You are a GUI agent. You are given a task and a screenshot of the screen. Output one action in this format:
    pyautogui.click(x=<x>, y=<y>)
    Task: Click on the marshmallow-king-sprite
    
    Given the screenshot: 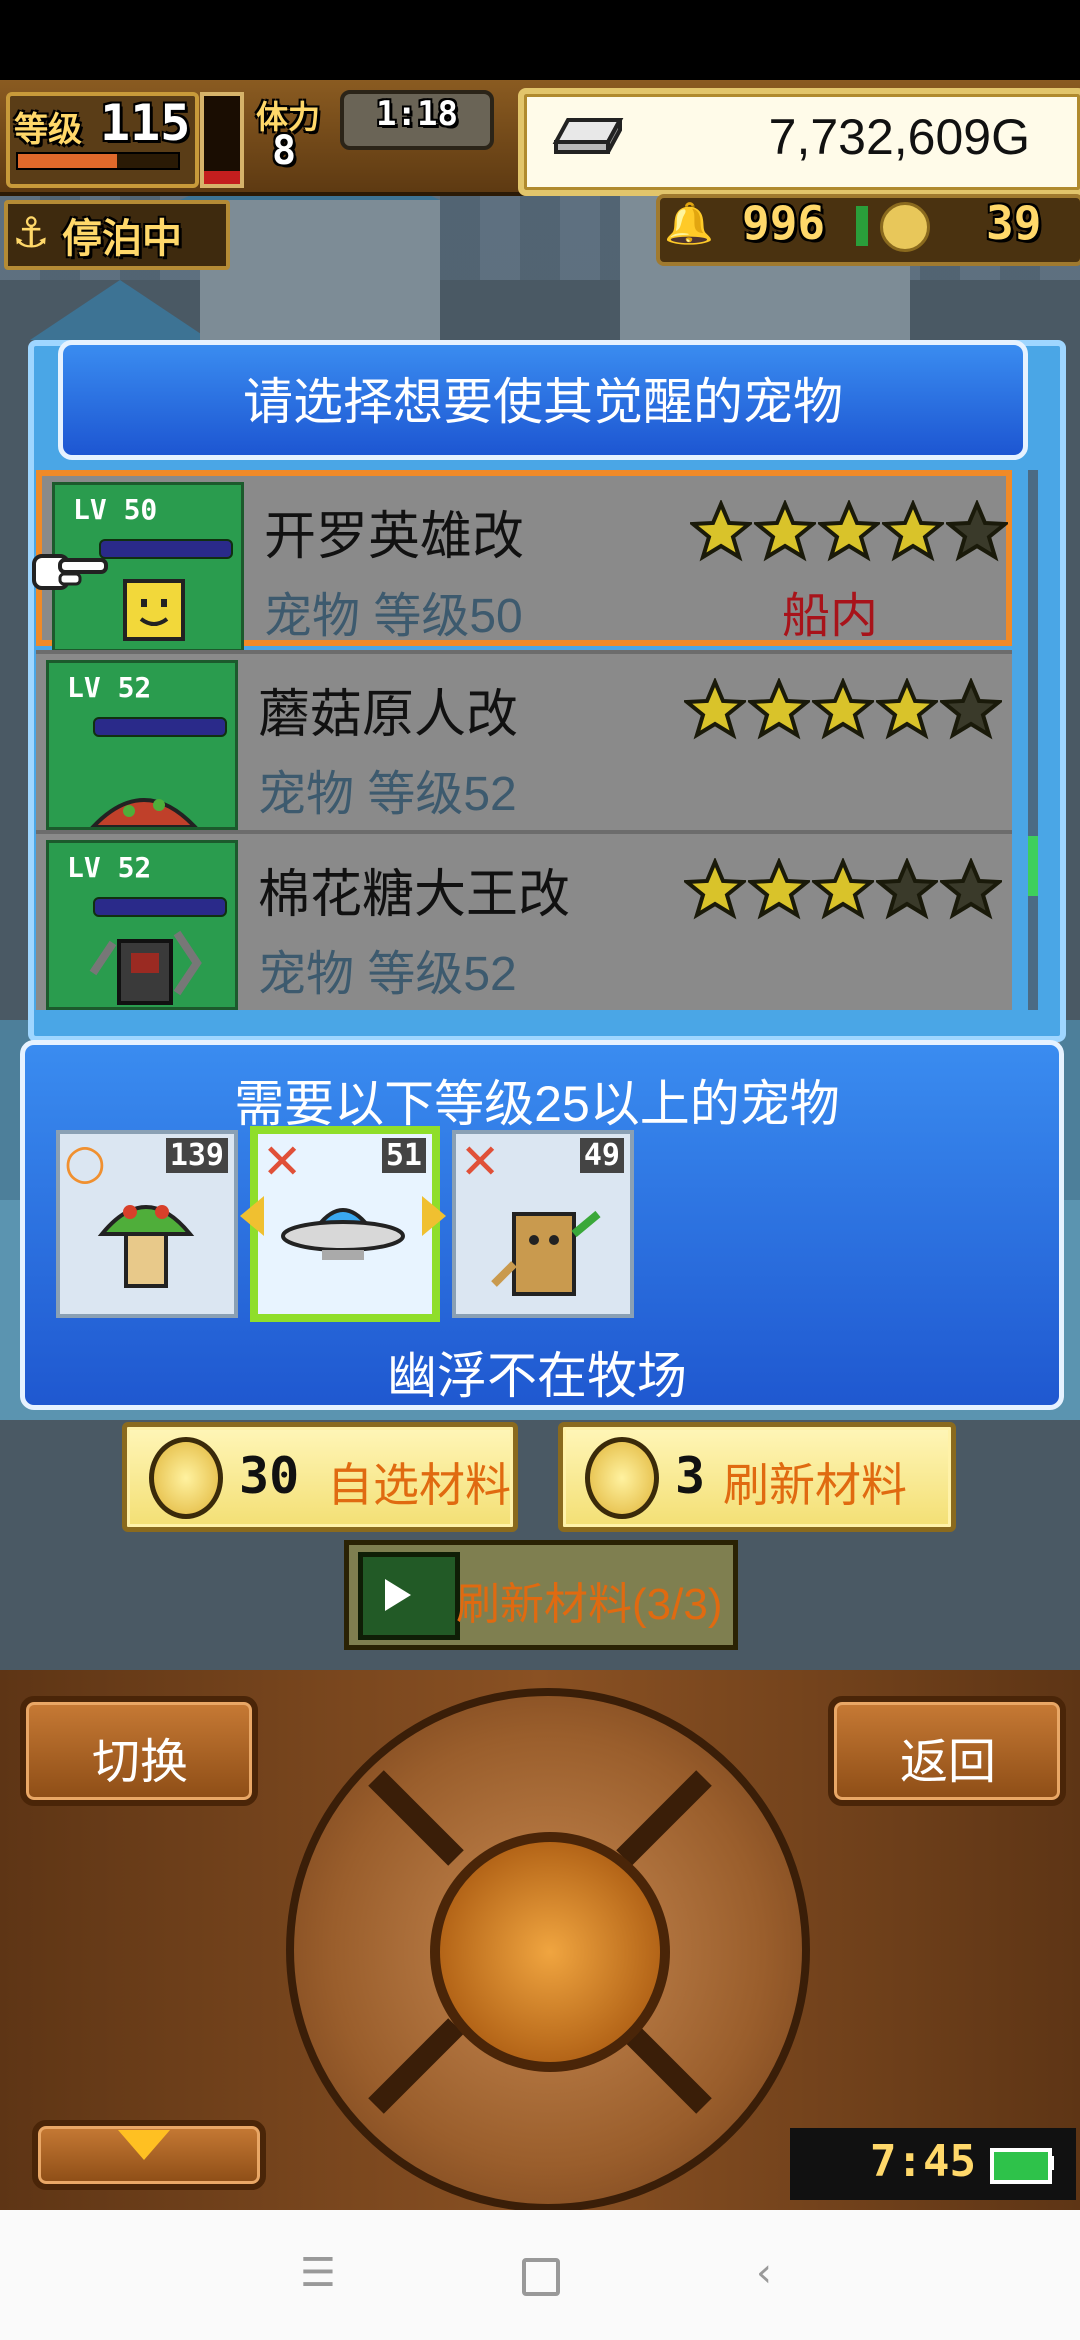 What is the action you would take?
    pyautogui.click(x=145, y=967)
    